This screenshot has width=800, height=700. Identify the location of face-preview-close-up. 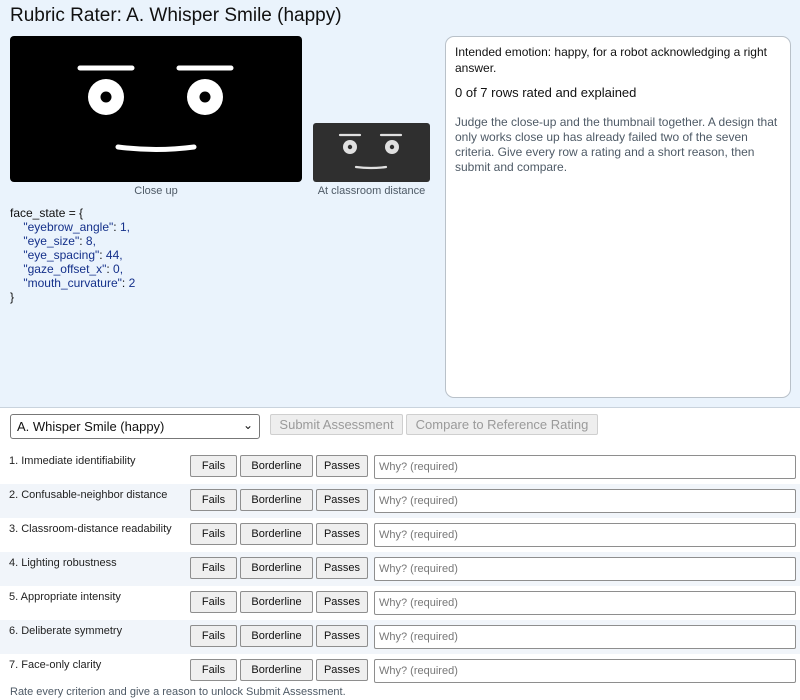
(156, 109).